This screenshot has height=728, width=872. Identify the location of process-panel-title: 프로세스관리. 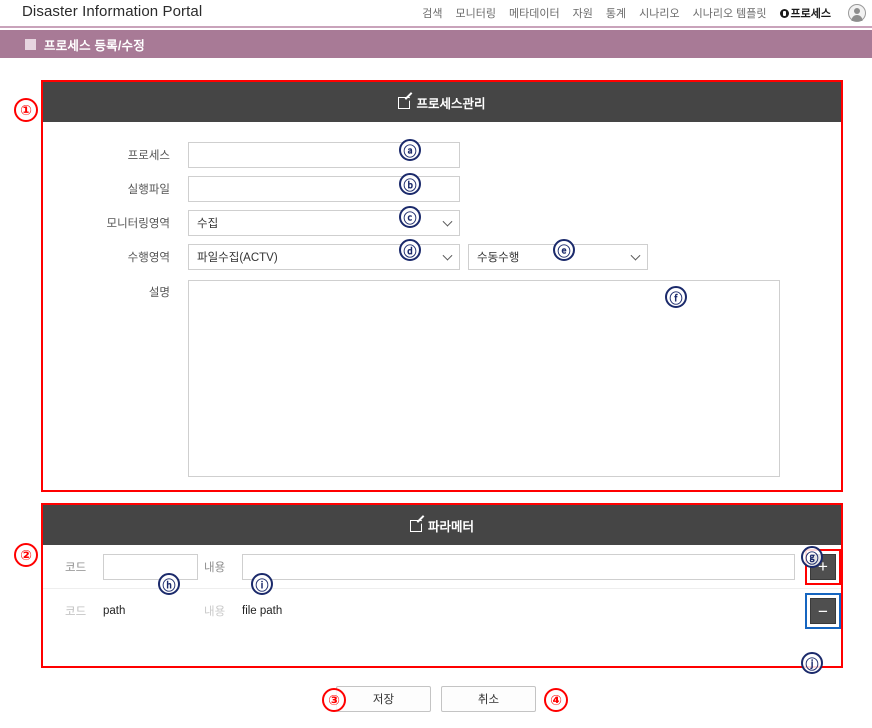
(451, 103).